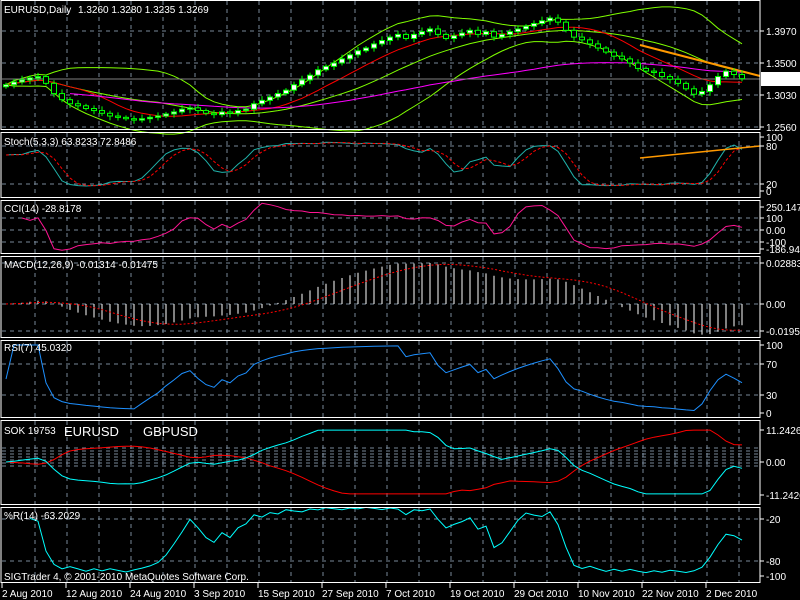 The image size is (800, 600). Describe the element at coordinates (43, 209) in the screenshot. I see `cci-label: CCI(14) -28.8178` at that location.